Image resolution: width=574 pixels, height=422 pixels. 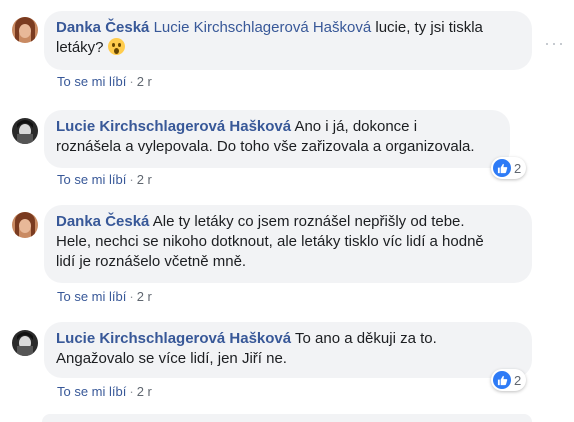 What do you see at coordinates (287, 418) in the screenshot?
I see `next-comment-bubble-edge` at bounding box center [287, 418].